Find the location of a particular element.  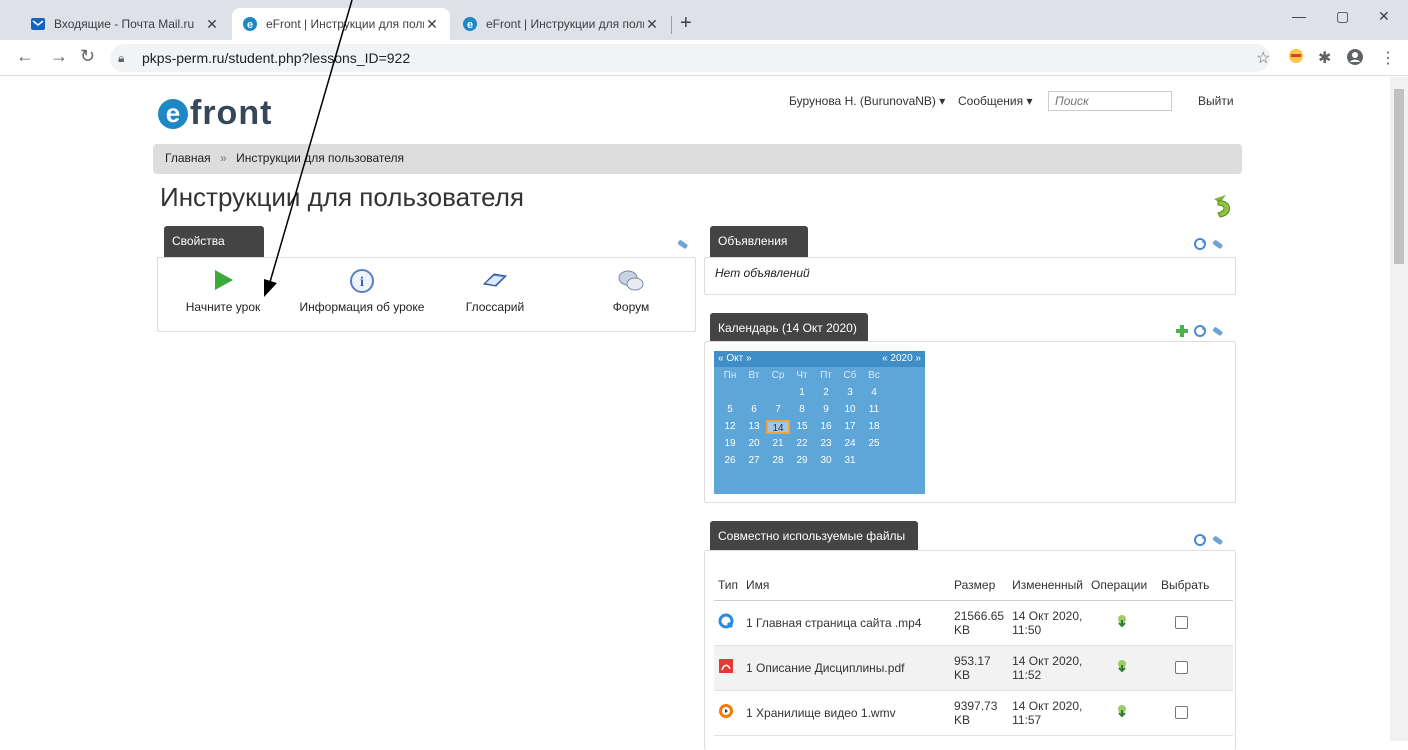

browser-tab-efront: e eFront | Инструкции для пользо ✕ is located at coordinates (561, 24).